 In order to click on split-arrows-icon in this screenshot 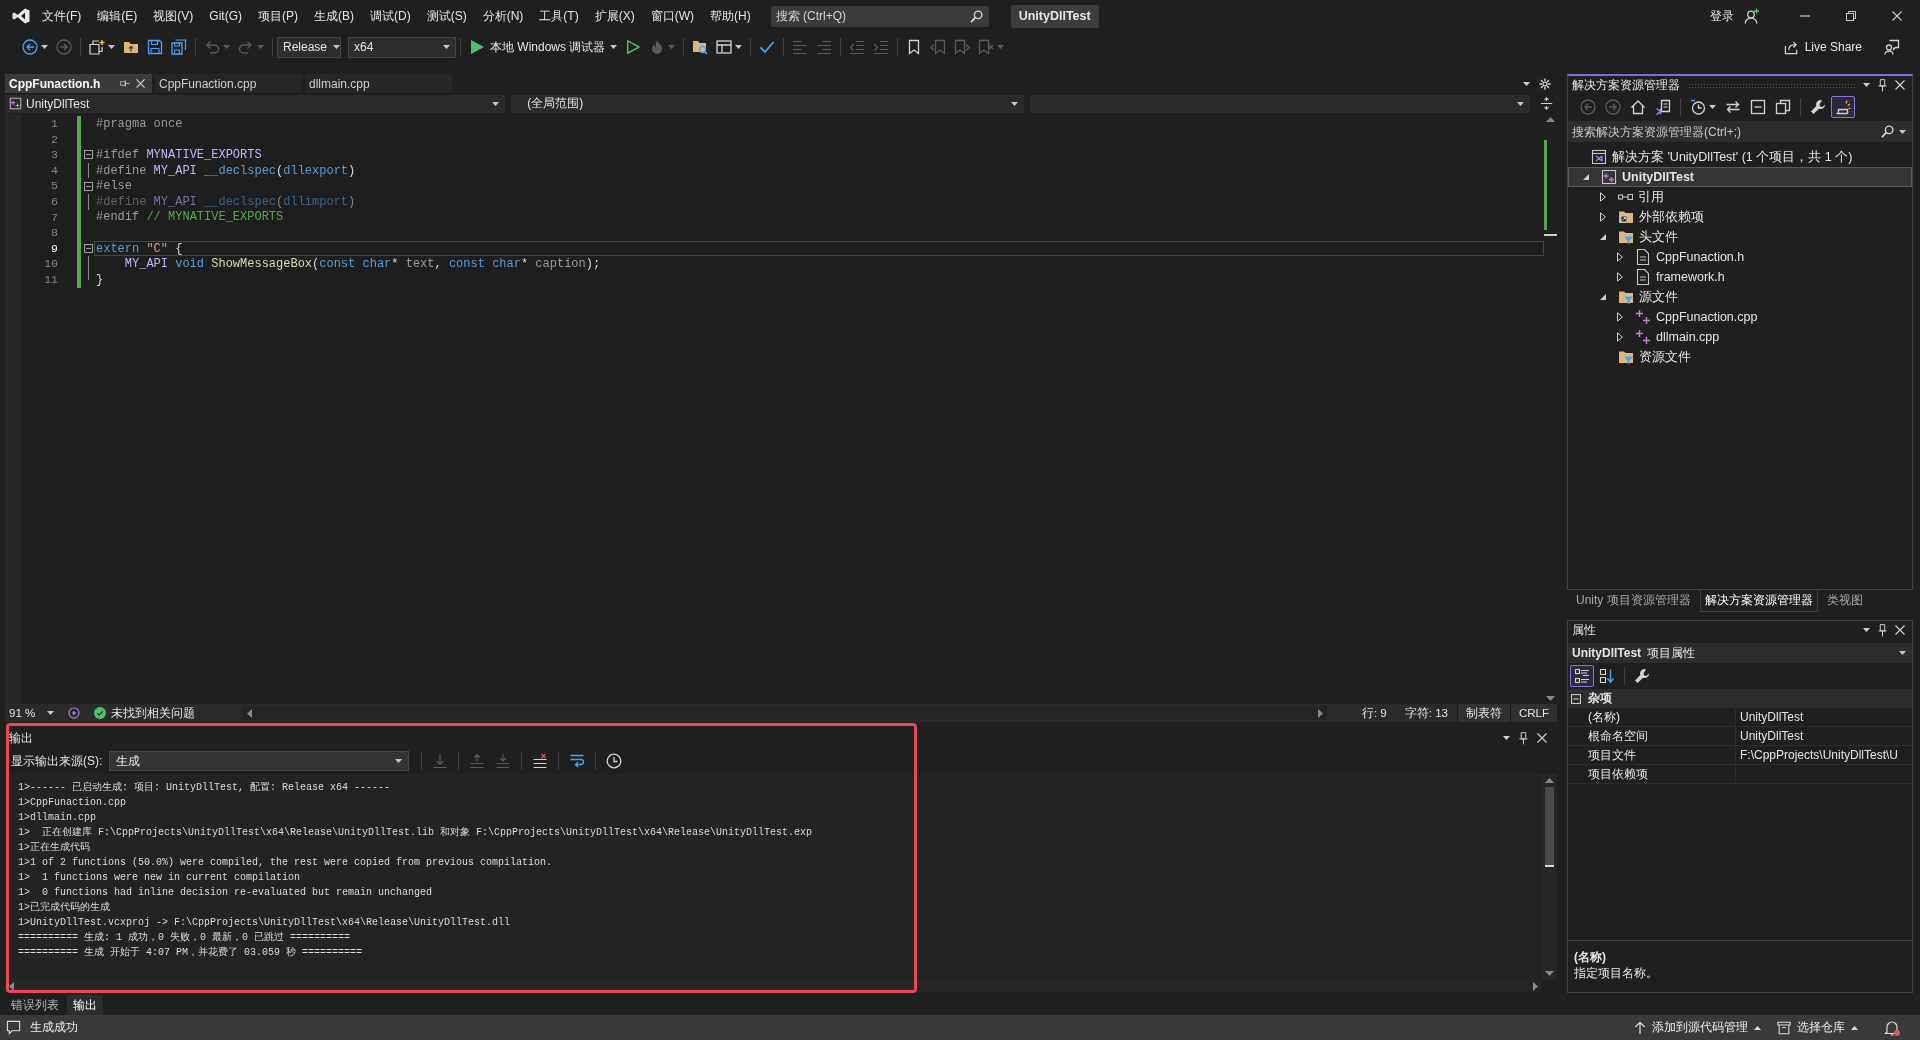, I will do `click(1546, 103)`.